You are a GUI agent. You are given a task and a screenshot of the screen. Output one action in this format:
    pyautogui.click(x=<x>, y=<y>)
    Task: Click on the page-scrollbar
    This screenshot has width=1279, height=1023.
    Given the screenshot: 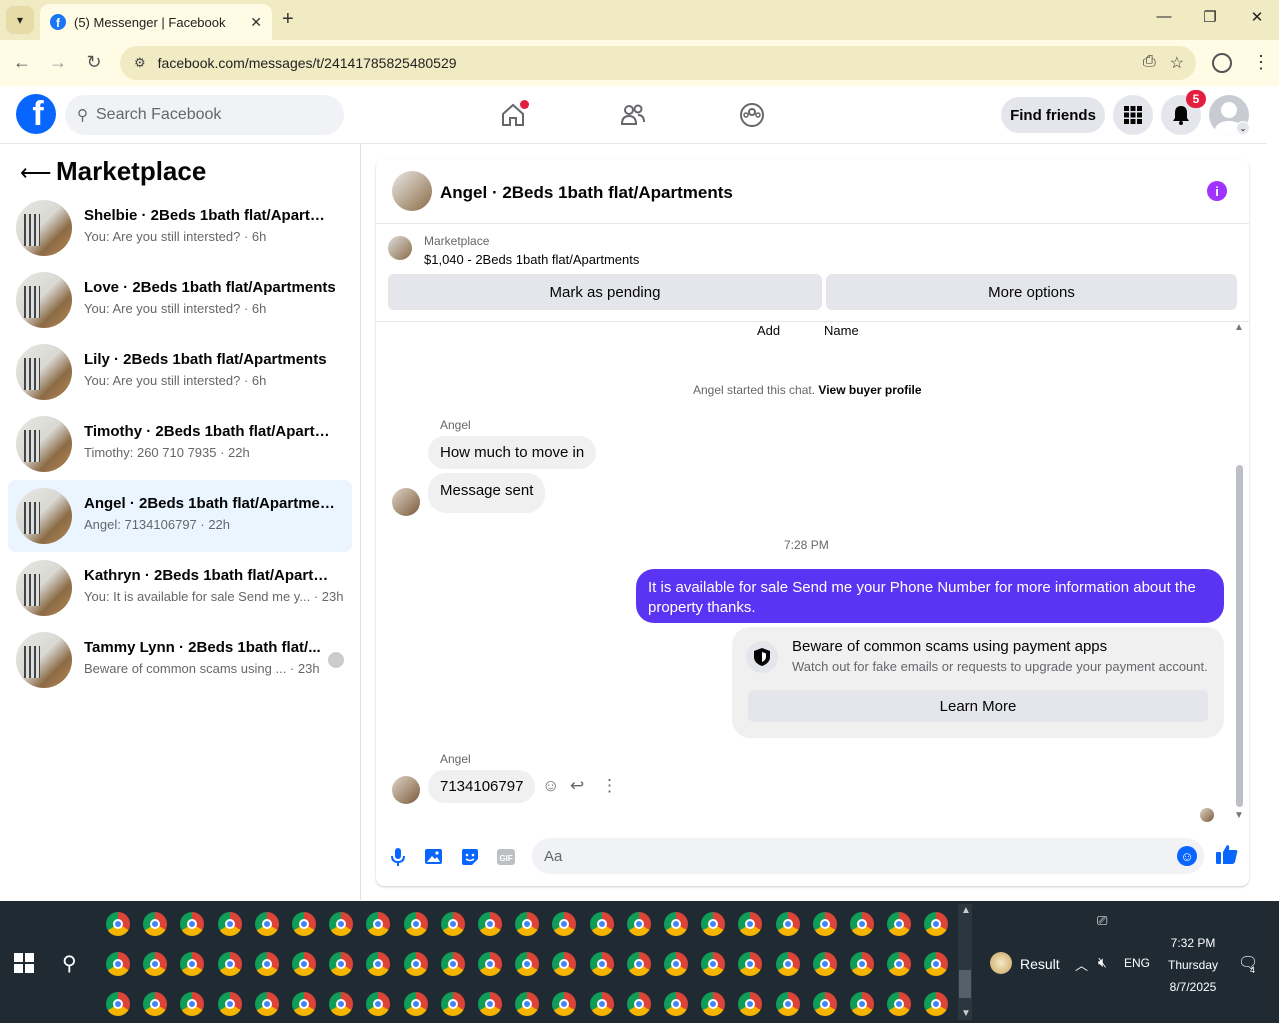 What is the action you would take?
    pyautogui.click(x=1273, y=493)
    